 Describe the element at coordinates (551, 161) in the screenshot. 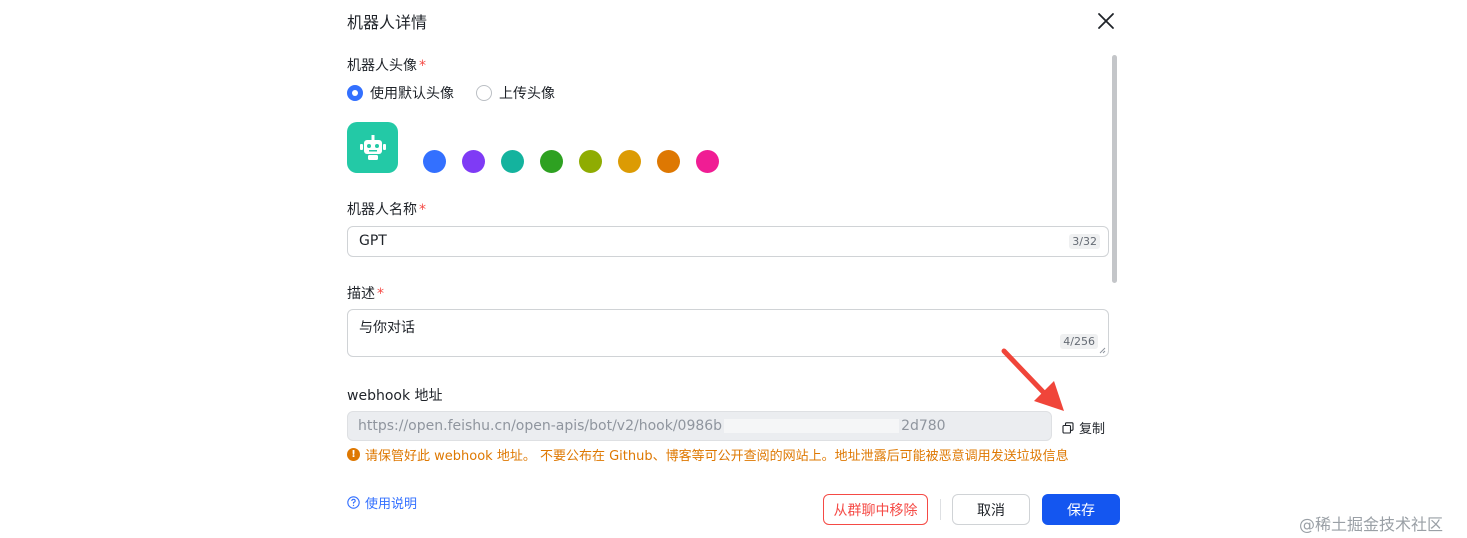

I see `color-swatch-green` at that location.